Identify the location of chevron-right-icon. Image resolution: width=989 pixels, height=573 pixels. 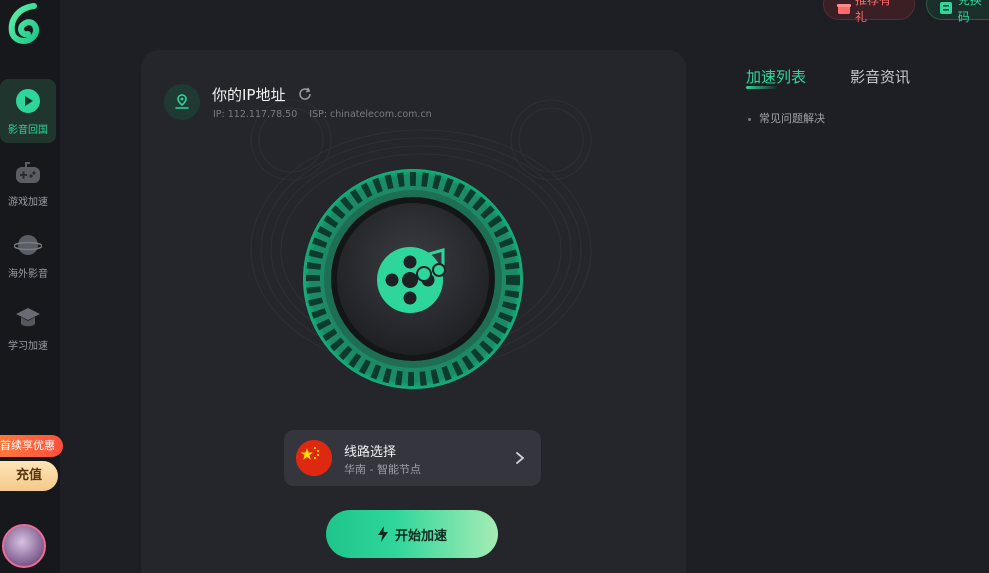
(520, 458).